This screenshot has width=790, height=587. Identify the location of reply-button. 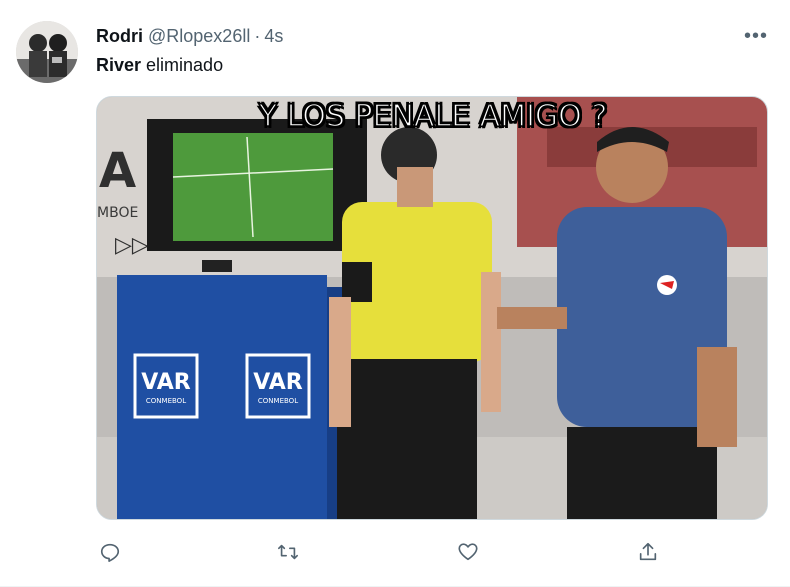
(110, 552).